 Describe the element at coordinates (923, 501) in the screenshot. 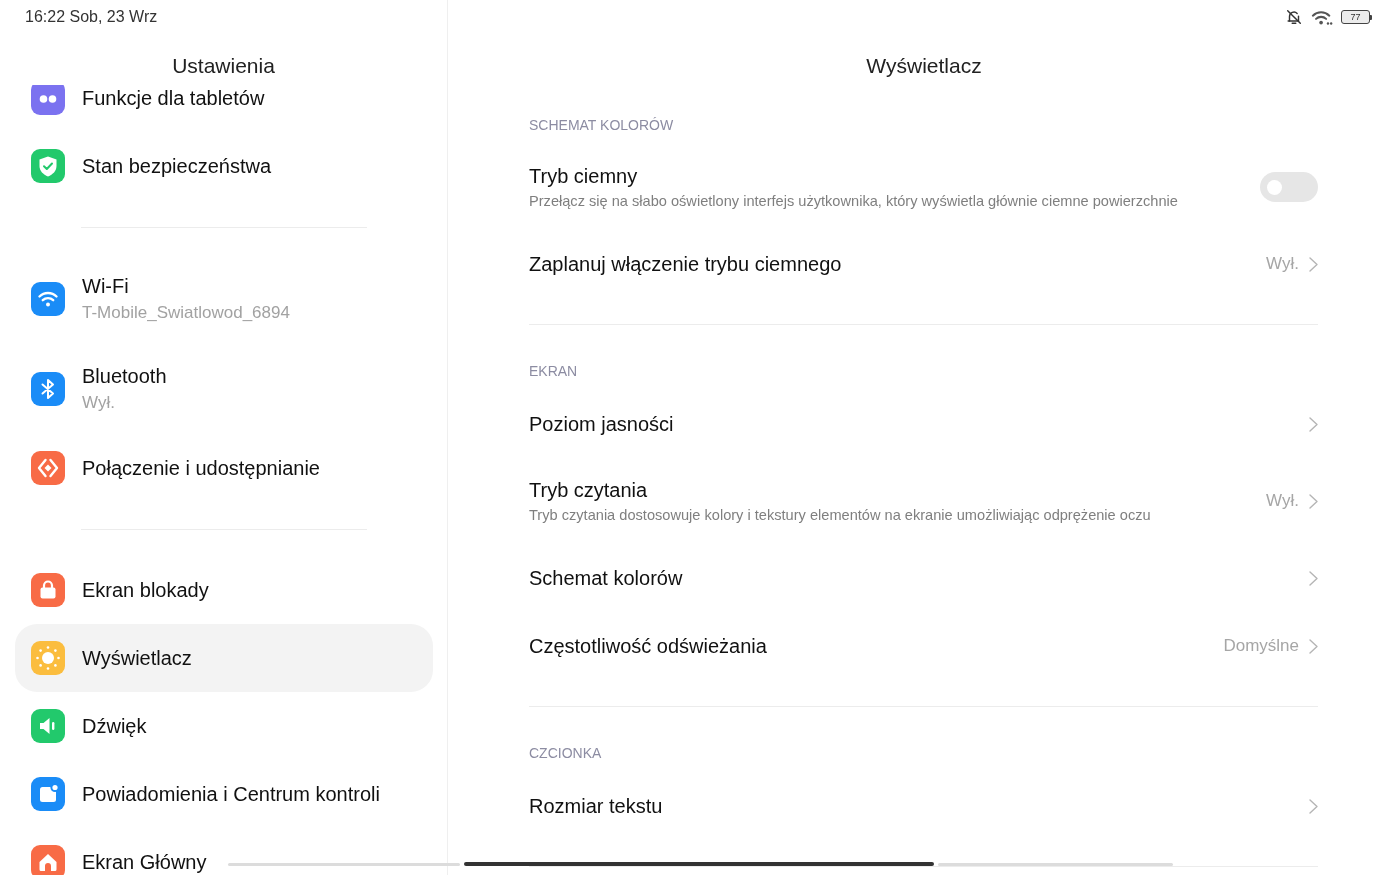

I see `settings-row: Tryb czytania Tryb czytania dostosowuje kolory i tekstury elementów na ekranie umożliwiając odprężenie oczu Wył.` at that location.